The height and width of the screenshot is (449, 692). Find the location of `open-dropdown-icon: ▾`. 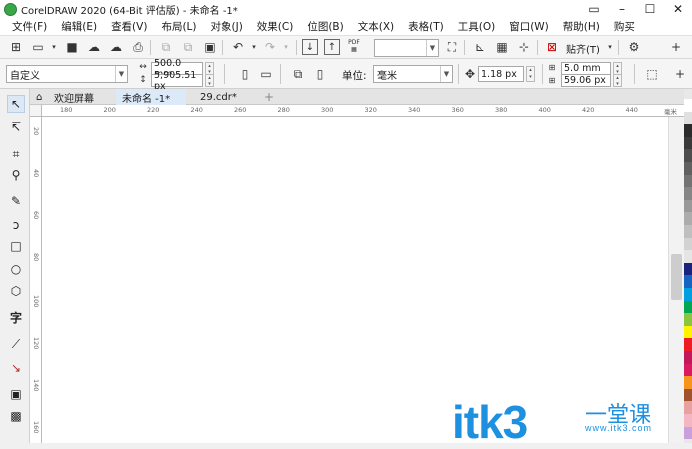

open-dropdown-icon: ▾ is located at coordinates (54, 47).